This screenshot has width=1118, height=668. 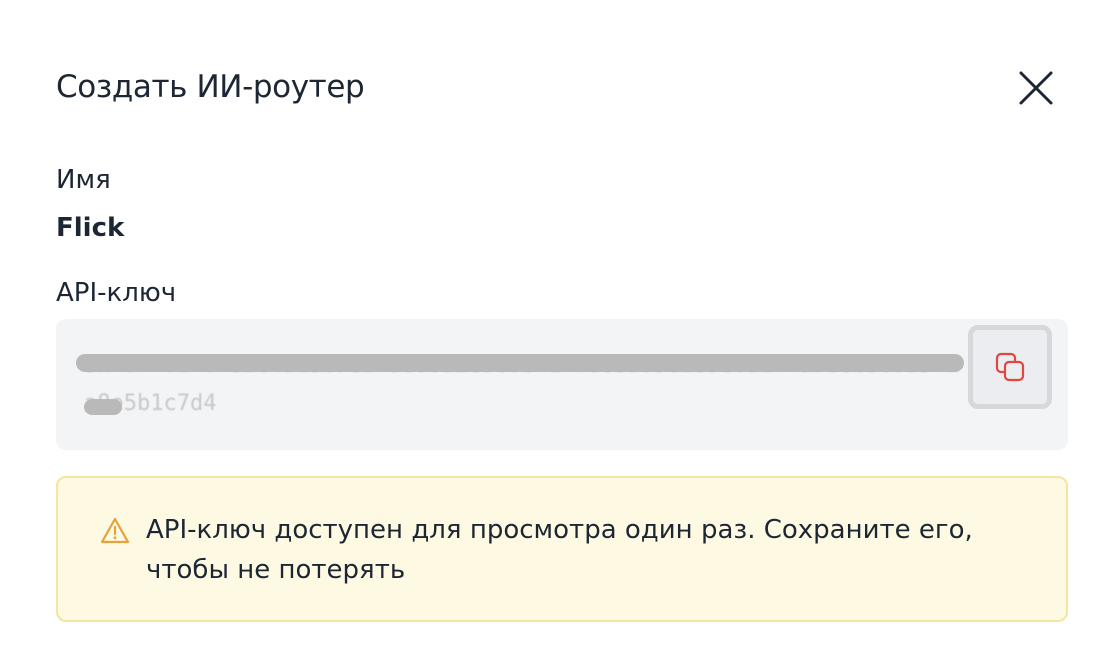 I want to click on close-button, so click(x=1036, y=88).